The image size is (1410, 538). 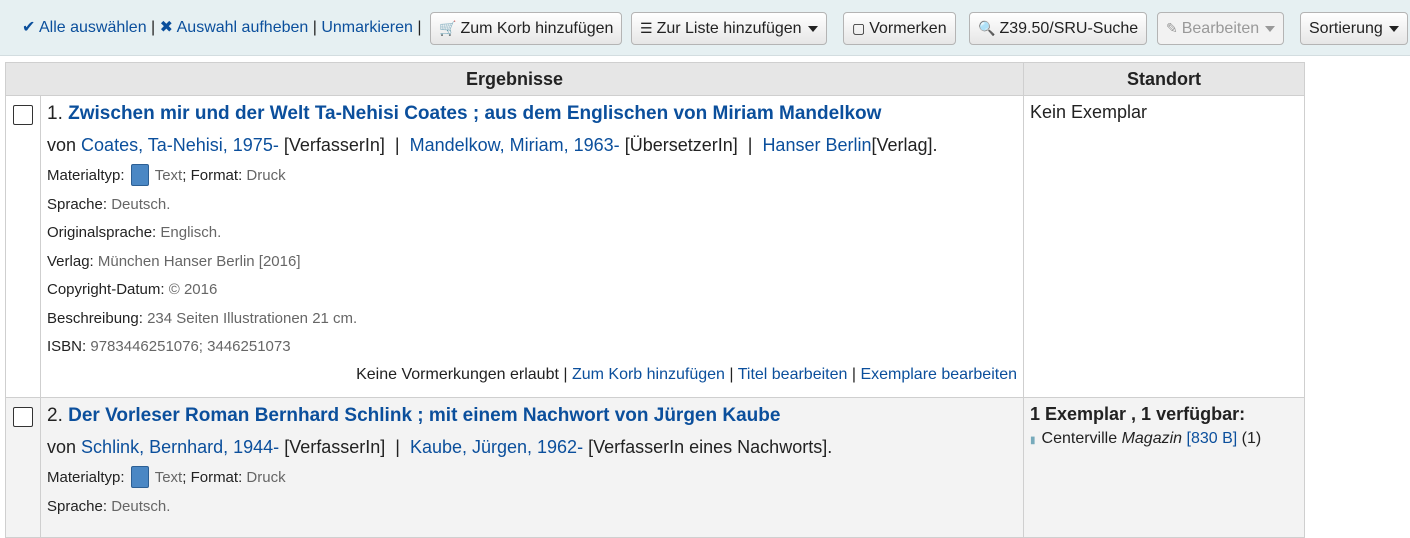 I want to click on no-holds-text: Keine Vormerkungen erlaubt, so click(x=457, y=374).